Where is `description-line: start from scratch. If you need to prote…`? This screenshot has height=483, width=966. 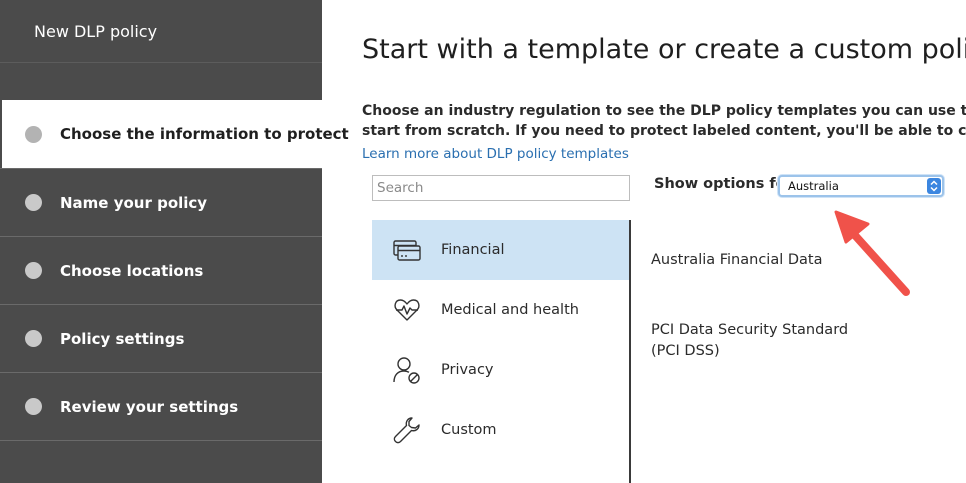
description-line: start from scratch. If you need to prote… is located at coordinates (664, 131).